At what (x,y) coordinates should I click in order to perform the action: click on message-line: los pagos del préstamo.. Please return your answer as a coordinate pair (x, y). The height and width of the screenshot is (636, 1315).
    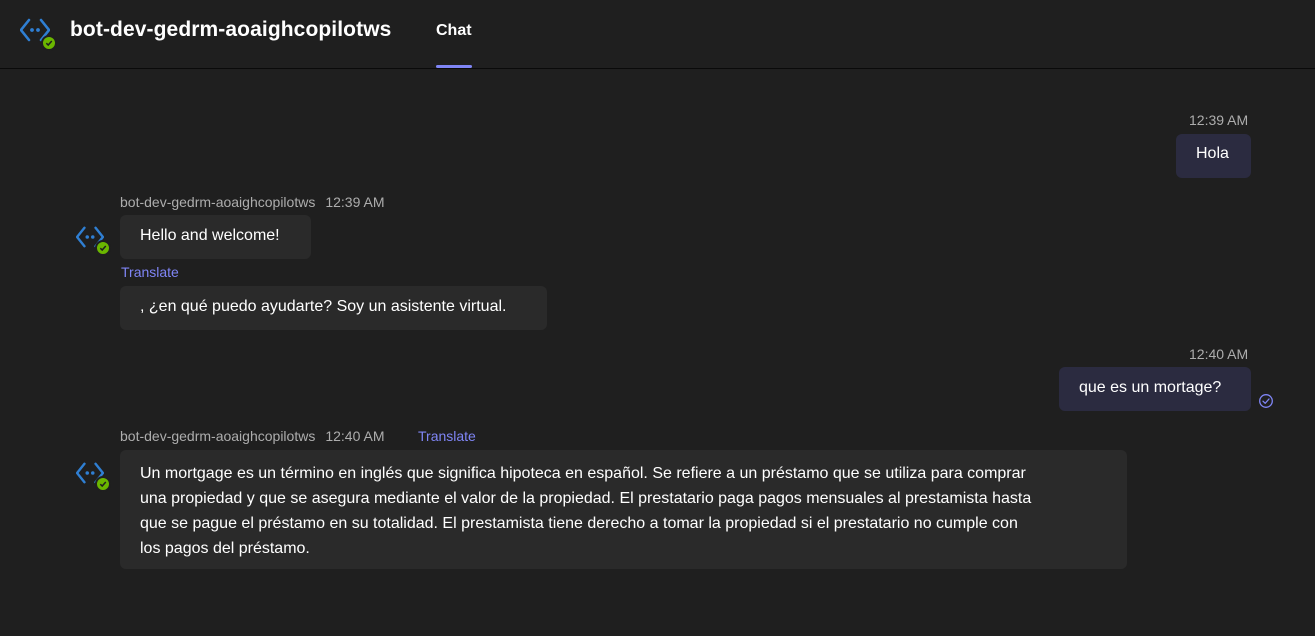
    Looking at the image, I should click on (225, 548).